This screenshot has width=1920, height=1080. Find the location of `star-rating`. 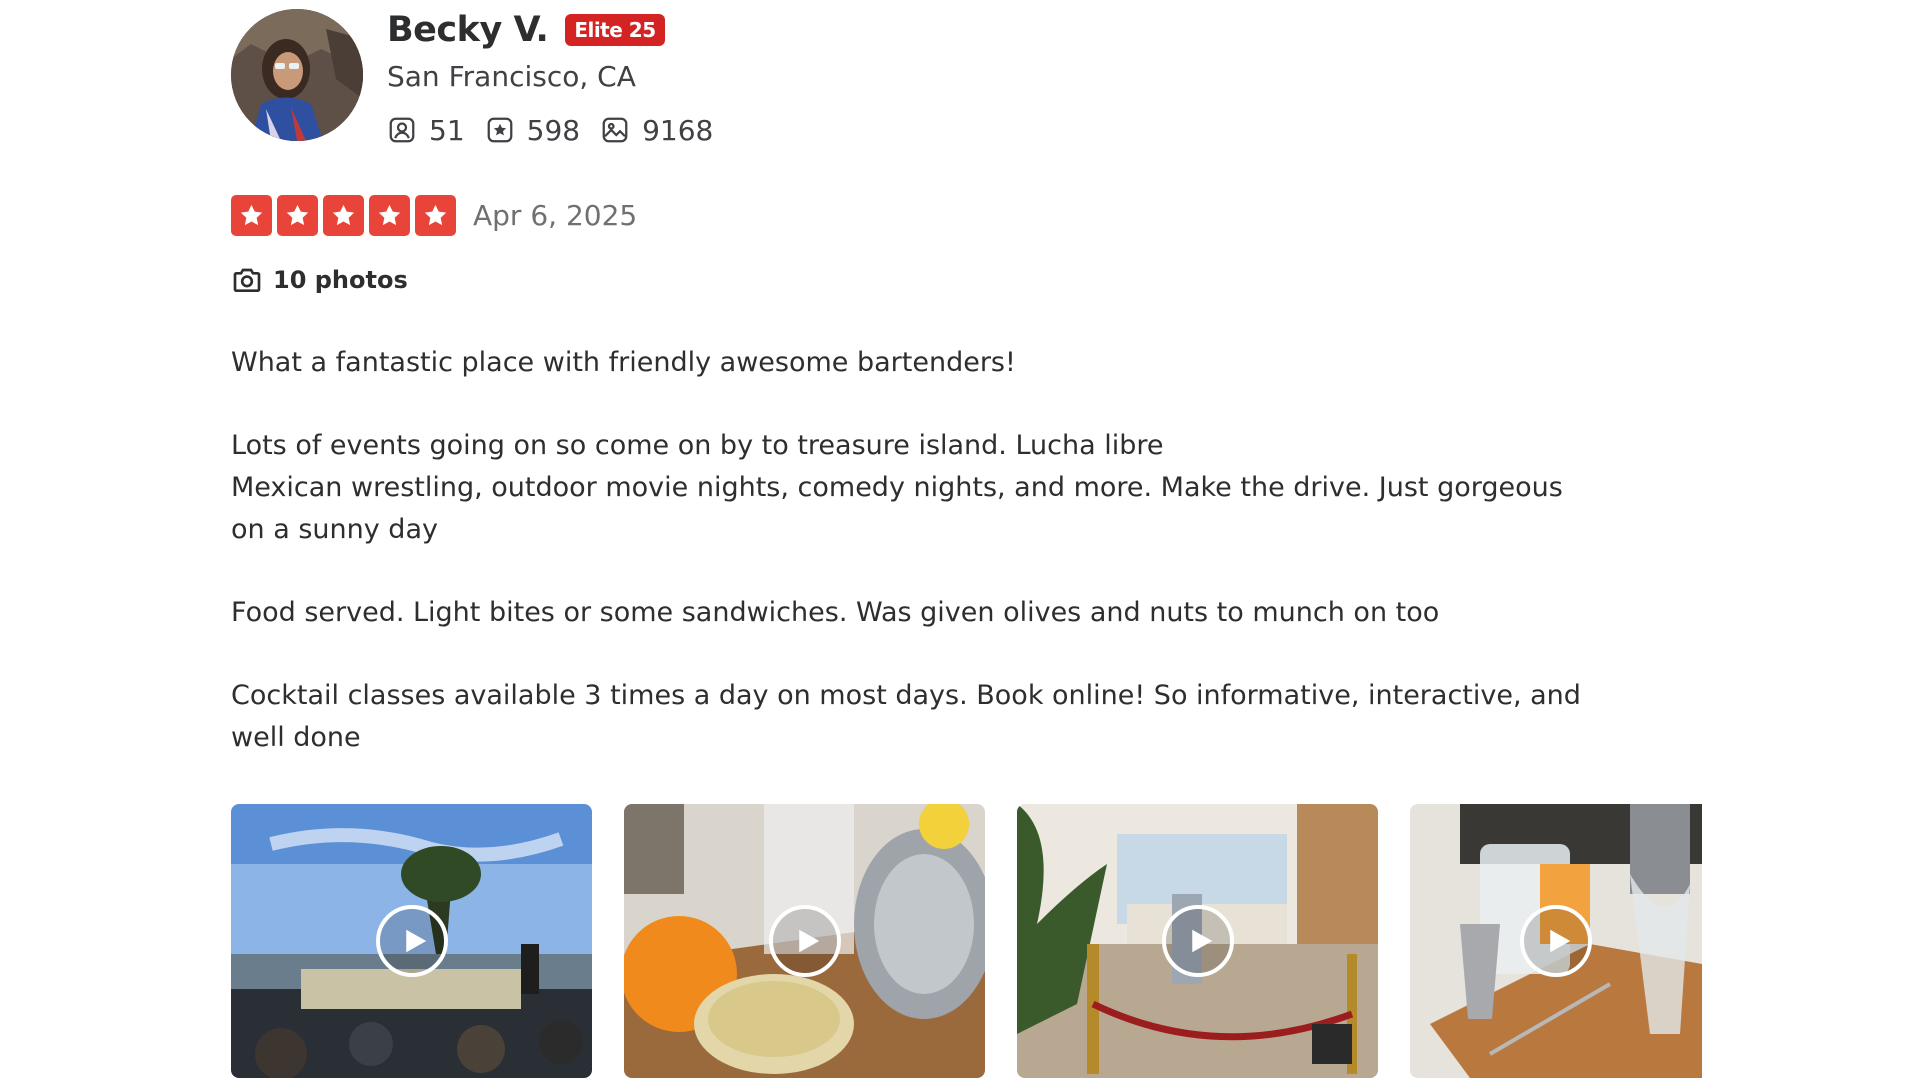

star-rating is located at coordinates (343, 215).